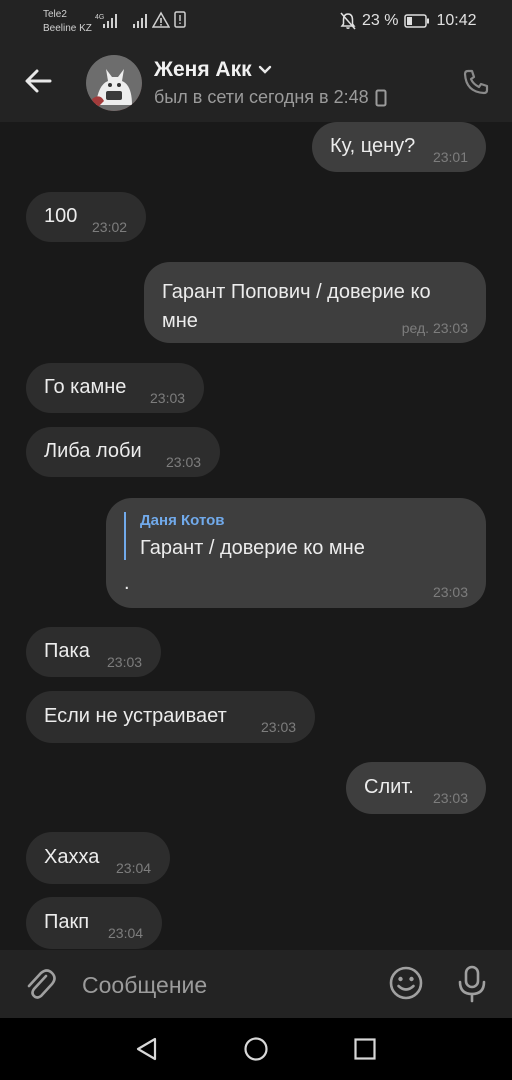  Describe the element at coordinates (86, 217) in the screenshot. I see `message-bubble-incoming: 100 23:02` at that location.